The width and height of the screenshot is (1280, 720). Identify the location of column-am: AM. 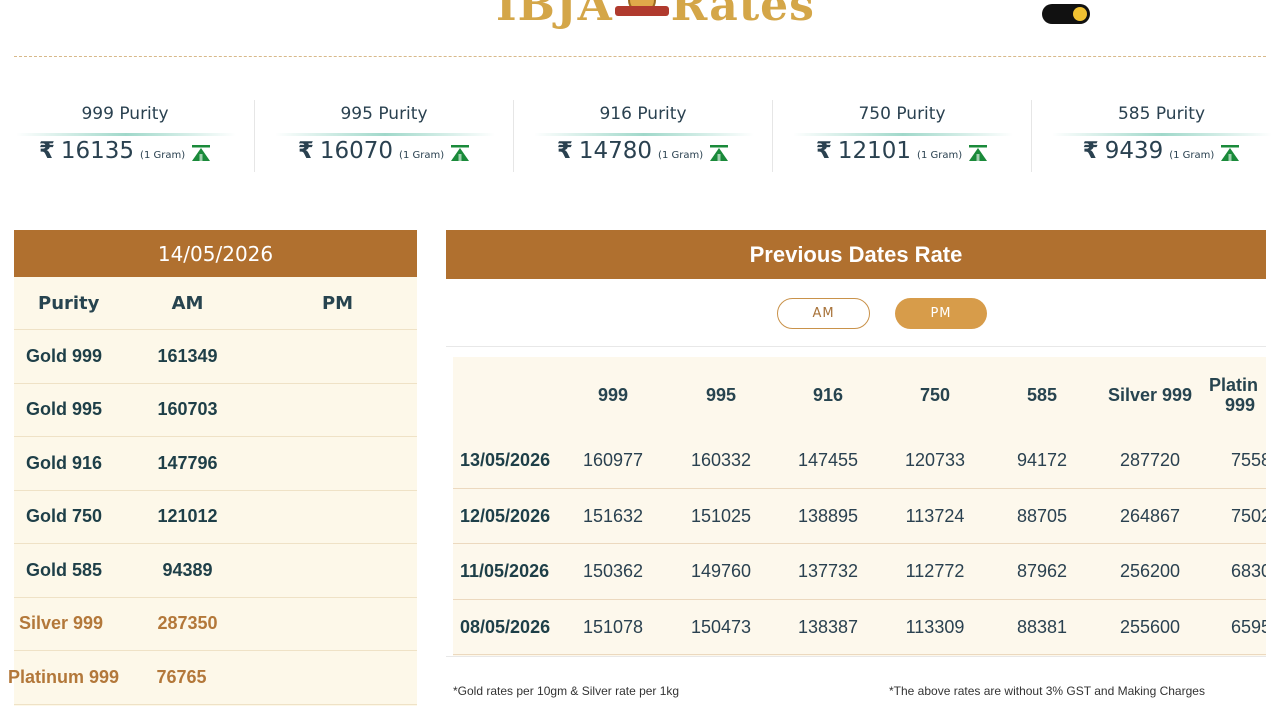
(187, 303).